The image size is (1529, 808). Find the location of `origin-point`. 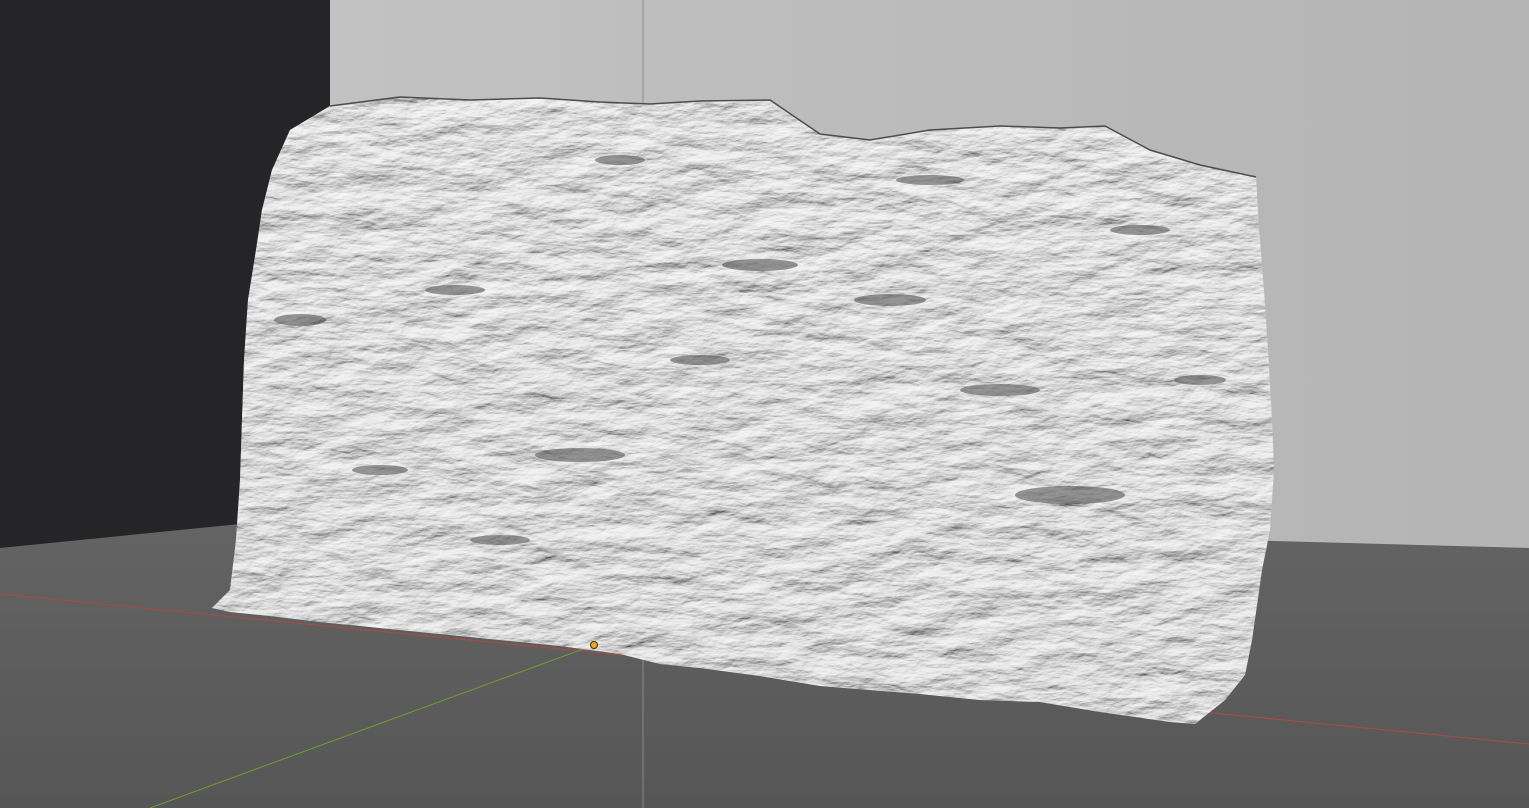

origin-point is located at coordinates (594, 645).